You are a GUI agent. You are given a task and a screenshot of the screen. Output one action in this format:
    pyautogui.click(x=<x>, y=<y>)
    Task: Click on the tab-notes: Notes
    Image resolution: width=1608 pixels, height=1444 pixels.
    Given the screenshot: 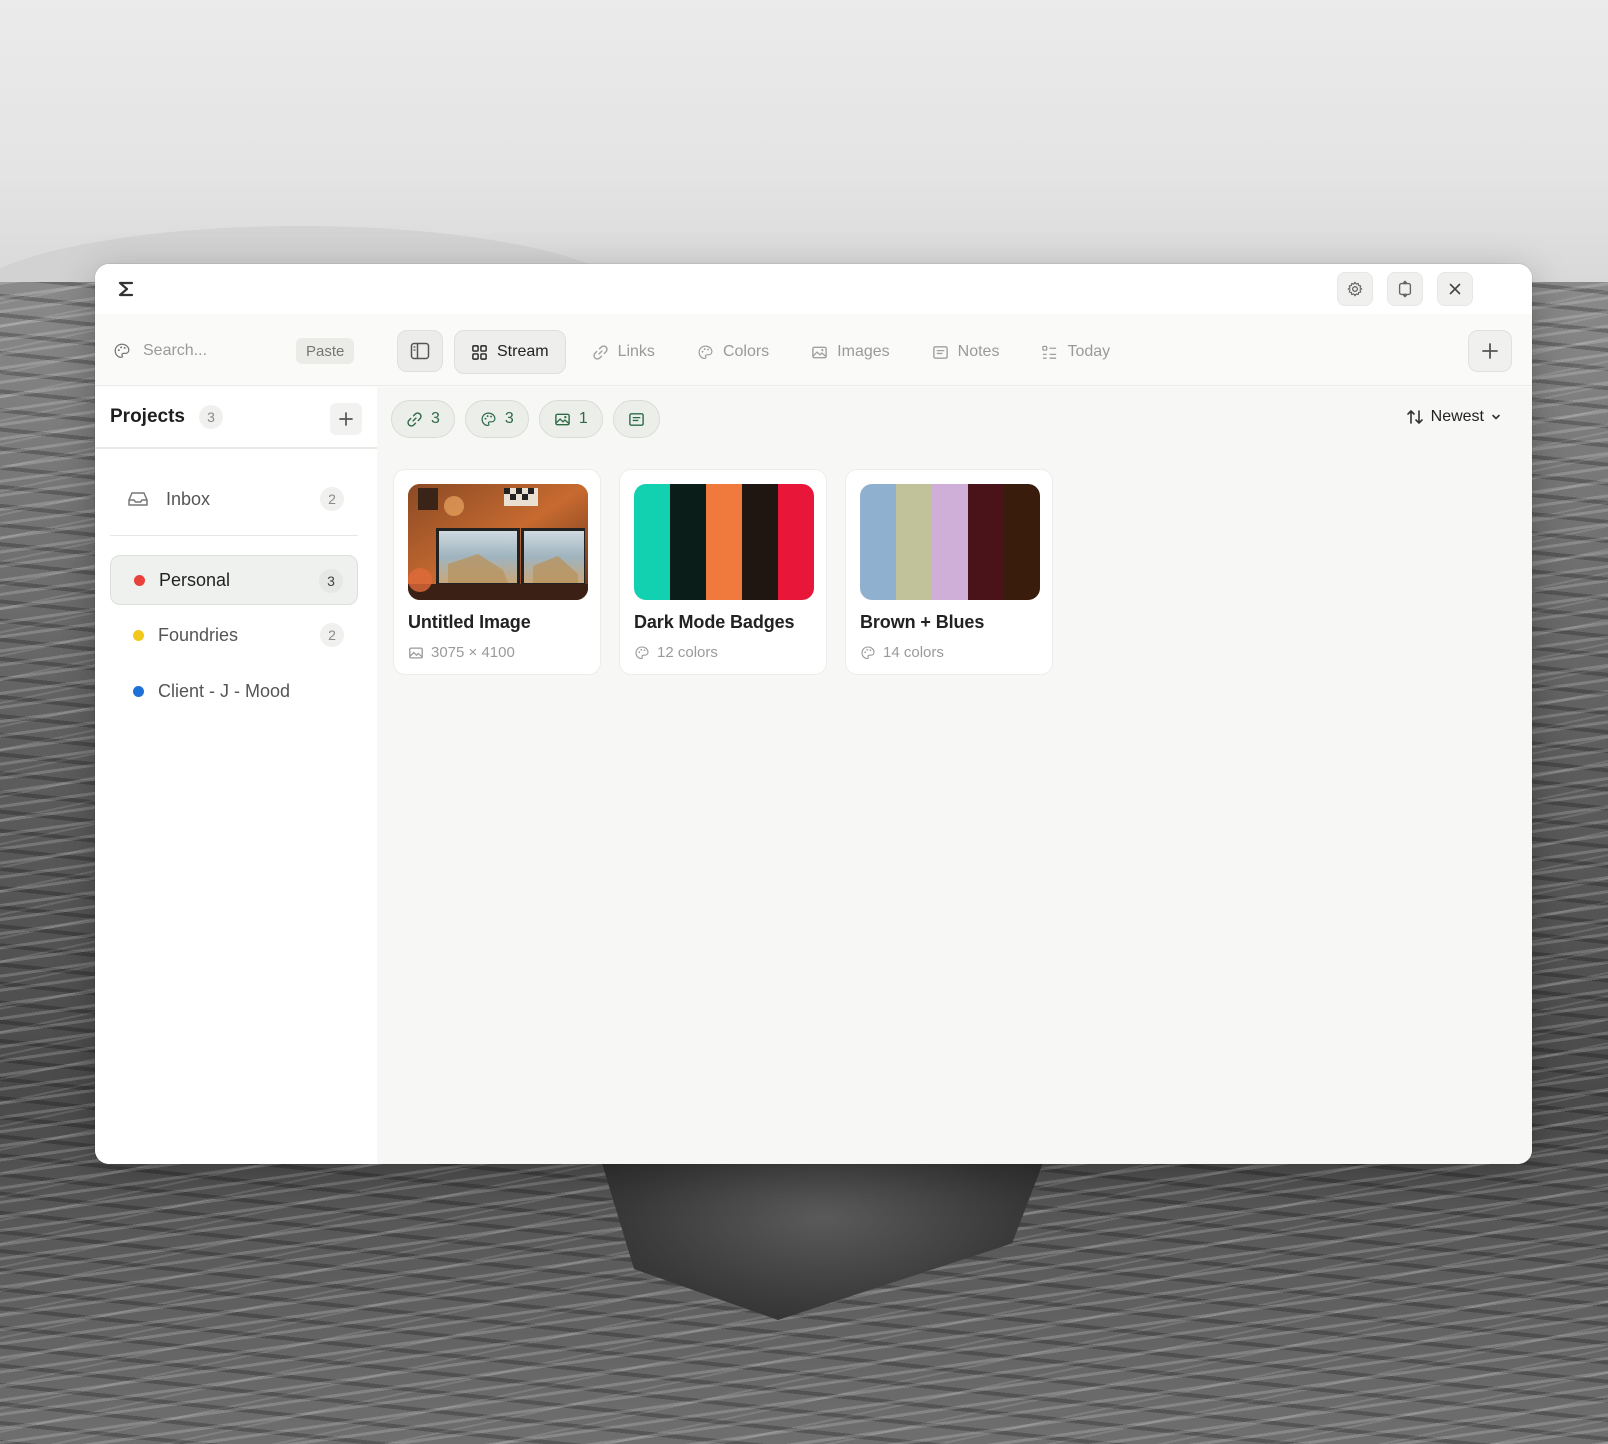 What is the action you would take?
    pyautogui.click(x=966, y=352)
    